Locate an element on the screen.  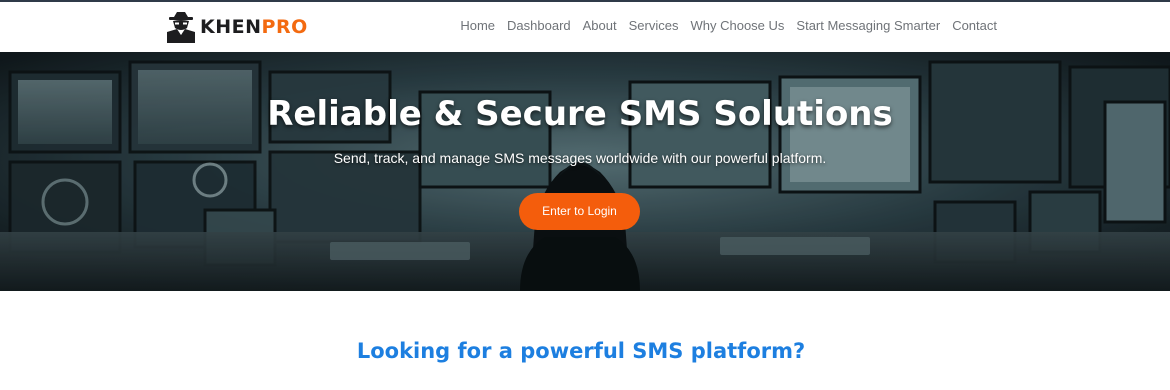
nav-link-contact: Contact is located at coordinates (974, 25).